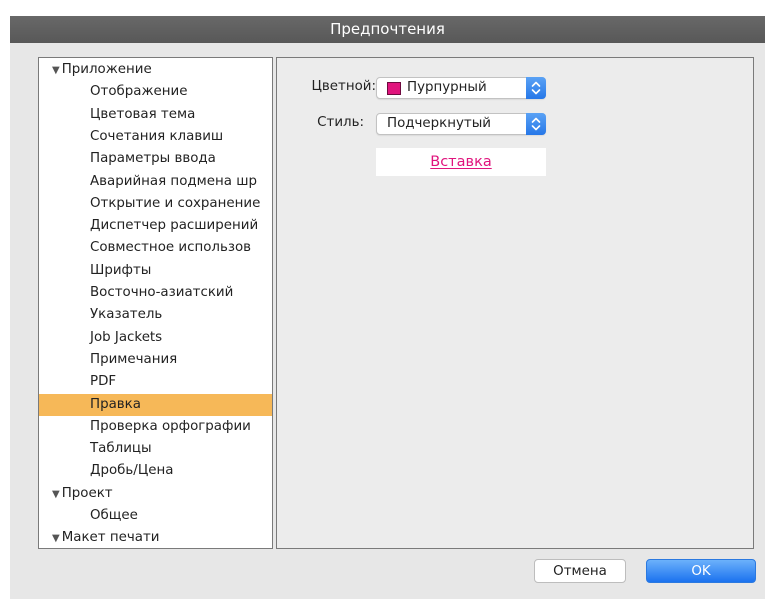 The image size is (765, 599). Describe the element at coordinates (162, 292) in the screenshot. I see `tree-item-label: Восточно-азиатский` at that location.